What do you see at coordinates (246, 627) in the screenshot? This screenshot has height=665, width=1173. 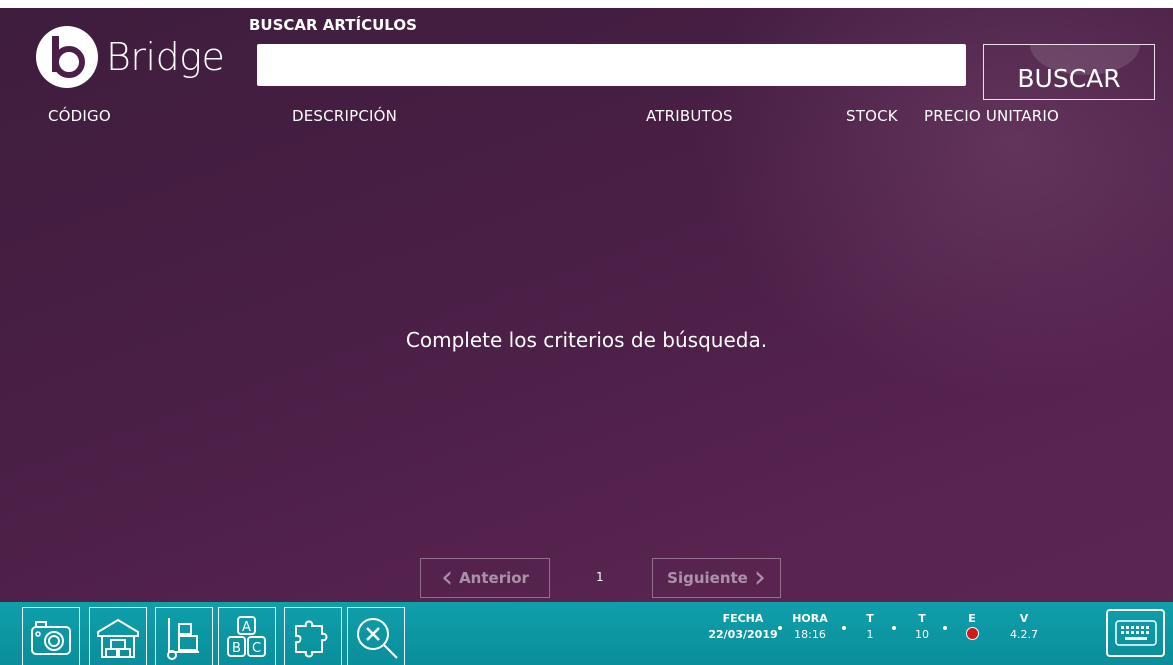 I see `svg-text: A` at bounding box center [246, 627].